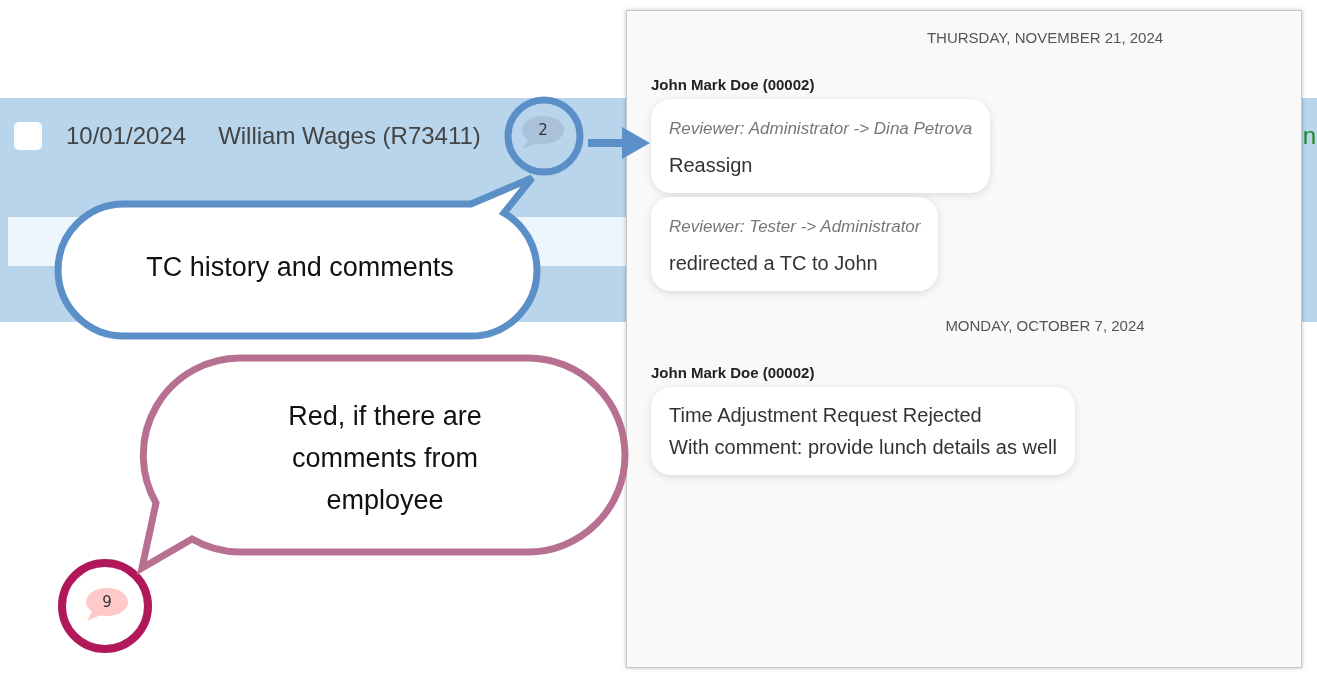 This screenshot has height=683, width=1317. Describe the element at coordinates (774, 263) in the screenshot. I see `message-text: redirected a TC to John` at that location.